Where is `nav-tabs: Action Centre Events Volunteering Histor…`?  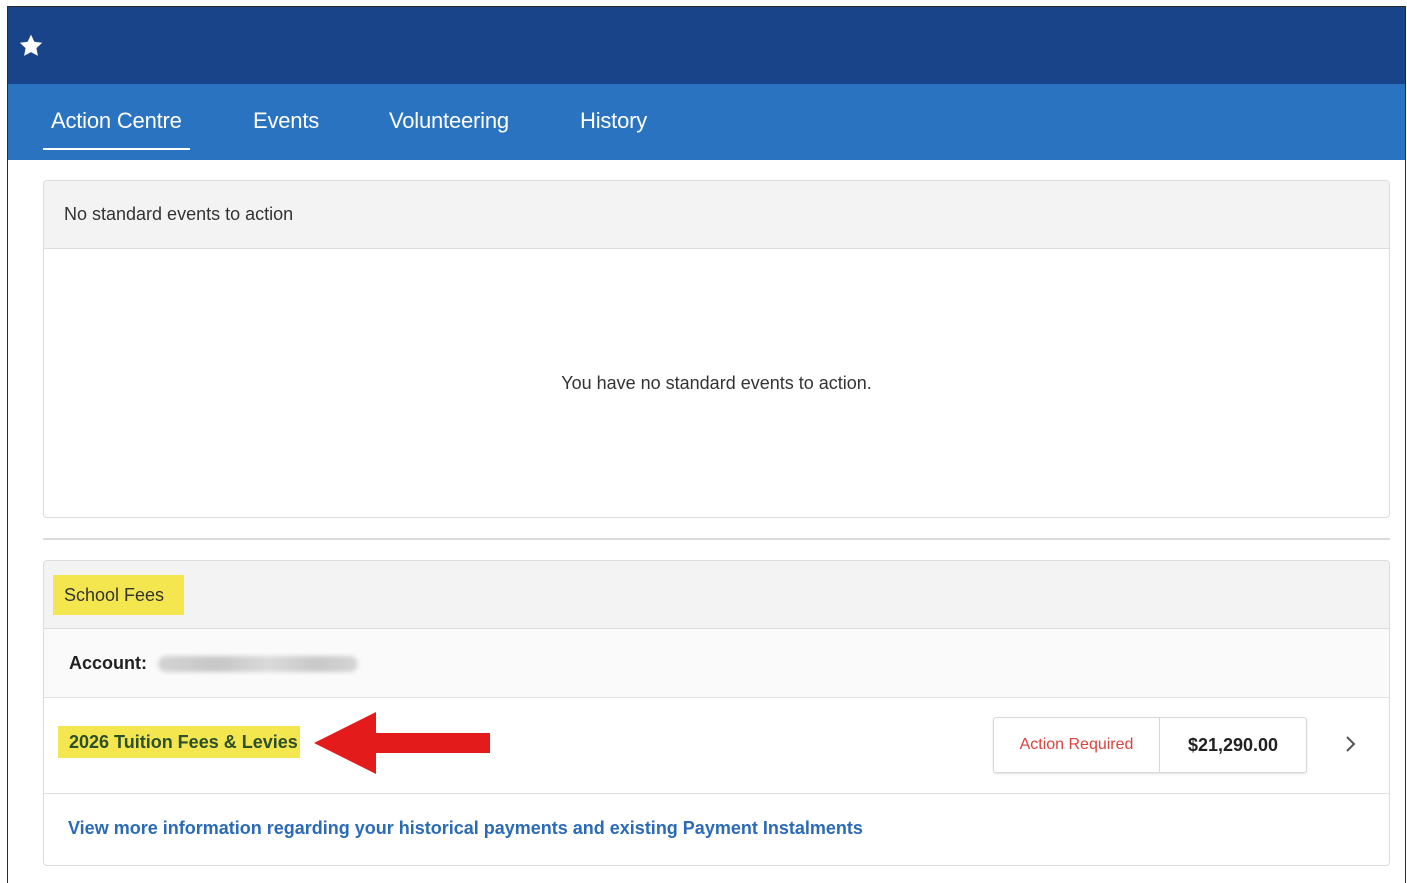 nav-tabs: Action Centre Events Volunteering Histor… is located at coordinates (706, 122).